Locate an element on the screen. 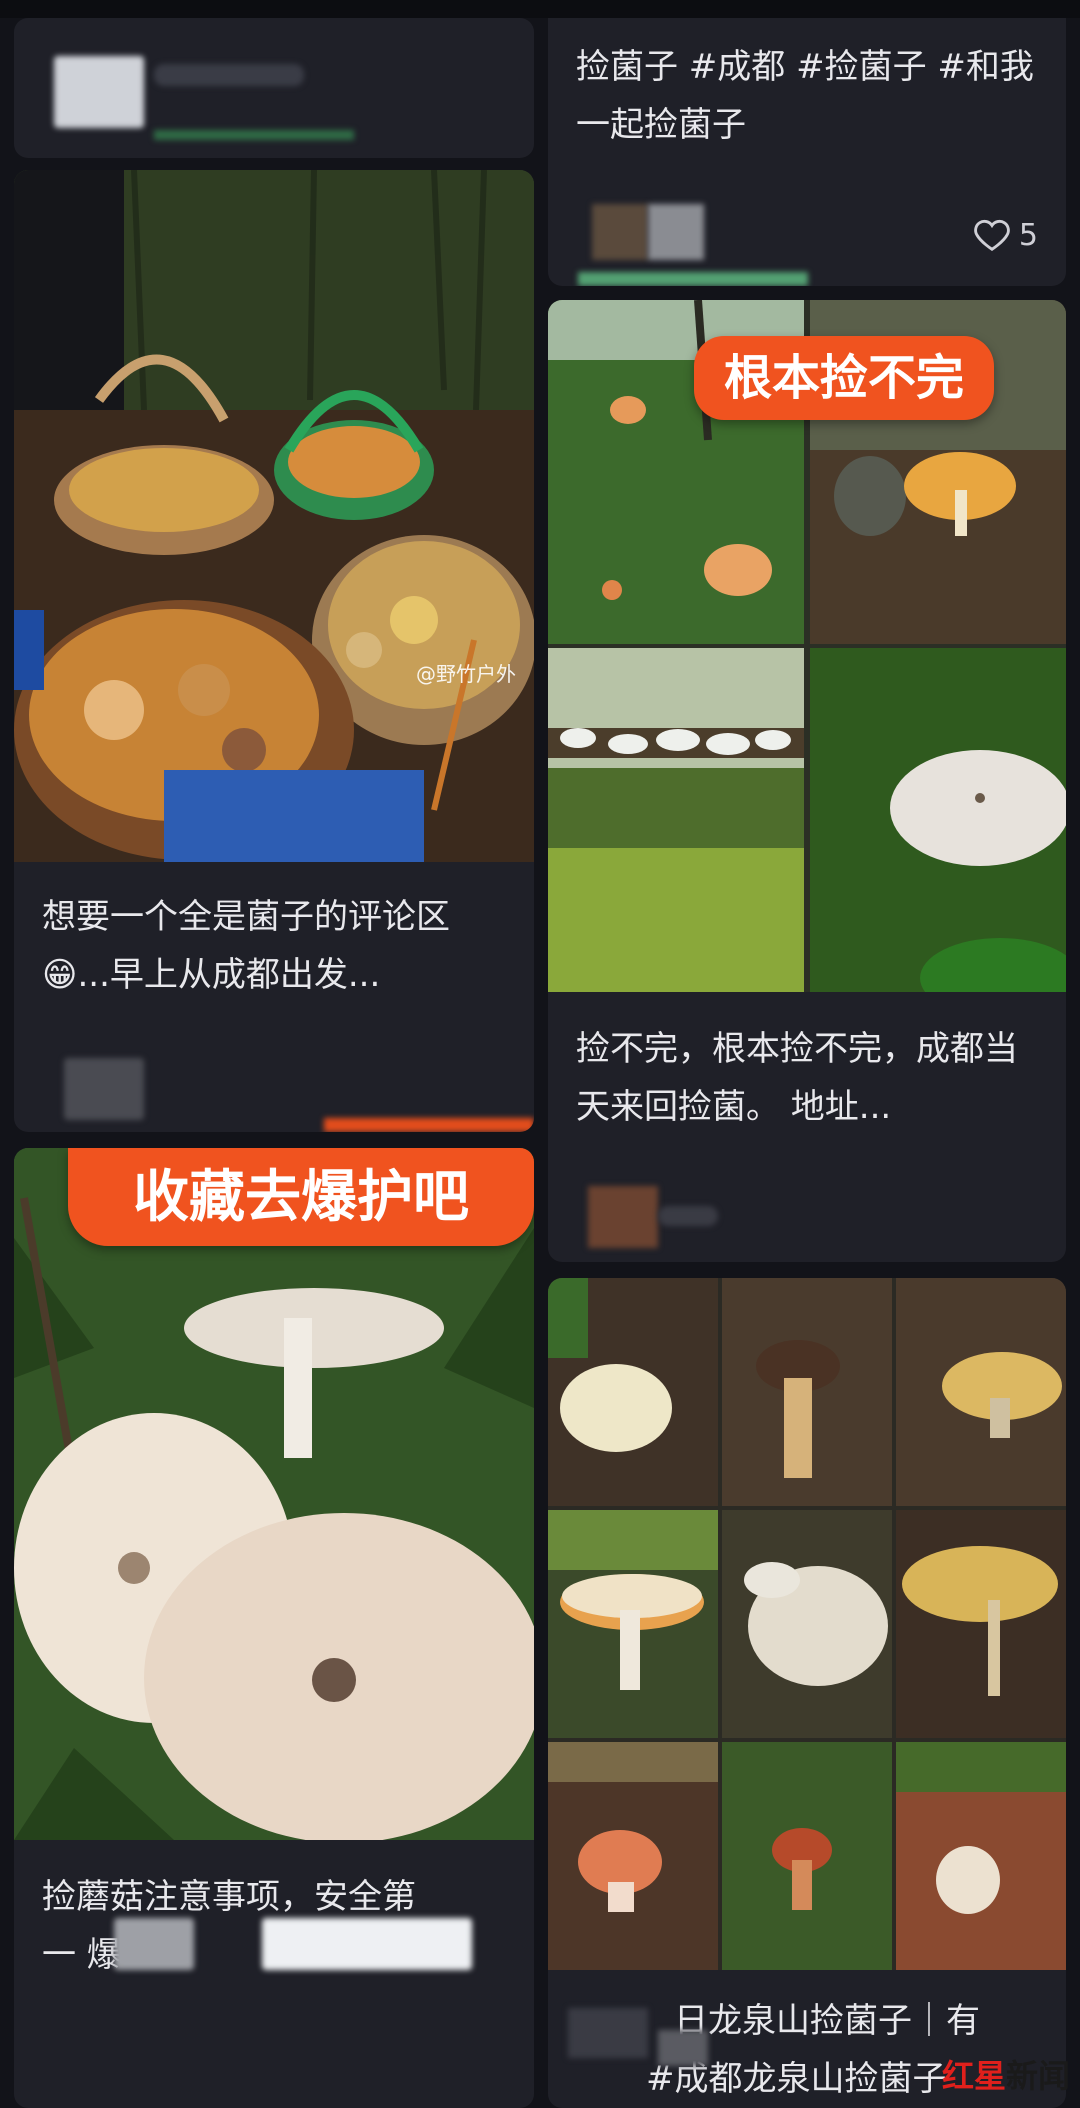 The height and width of the screenshot is (2108, 1080). feed-card-top-right: 捡菌子 #成都 #捡菌子 #和我一起捡菌子 5 is located at coordinates (807, 152).